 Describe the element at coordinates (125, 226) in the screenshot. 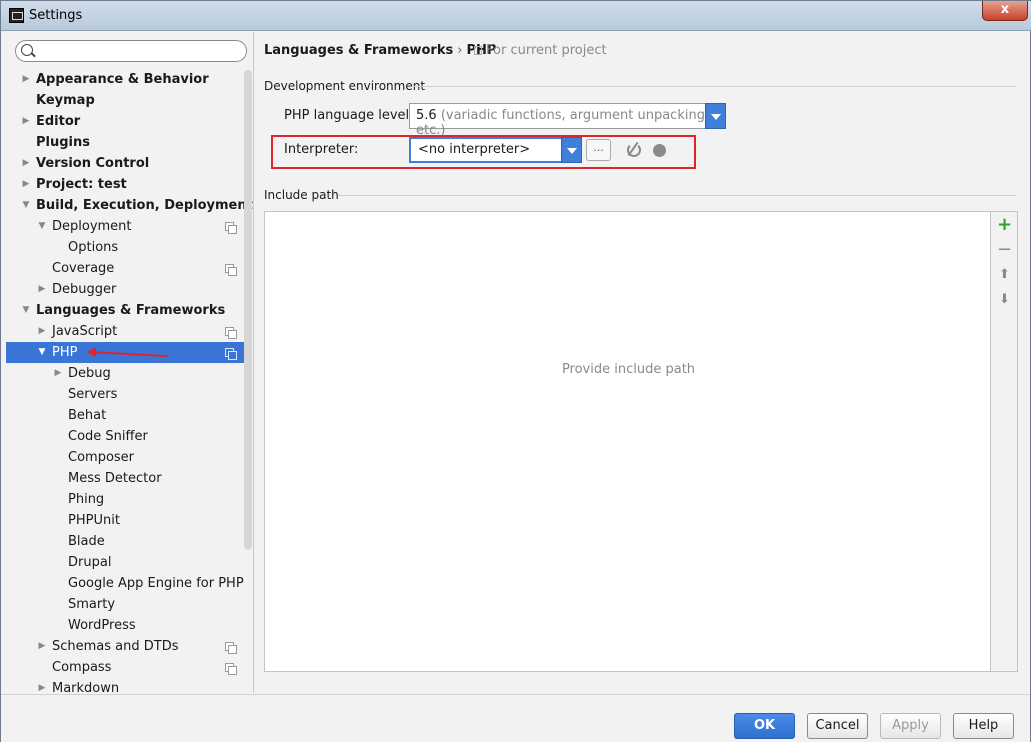

I see `sidebar-item-deployment: ▼ Deployment` at that location.